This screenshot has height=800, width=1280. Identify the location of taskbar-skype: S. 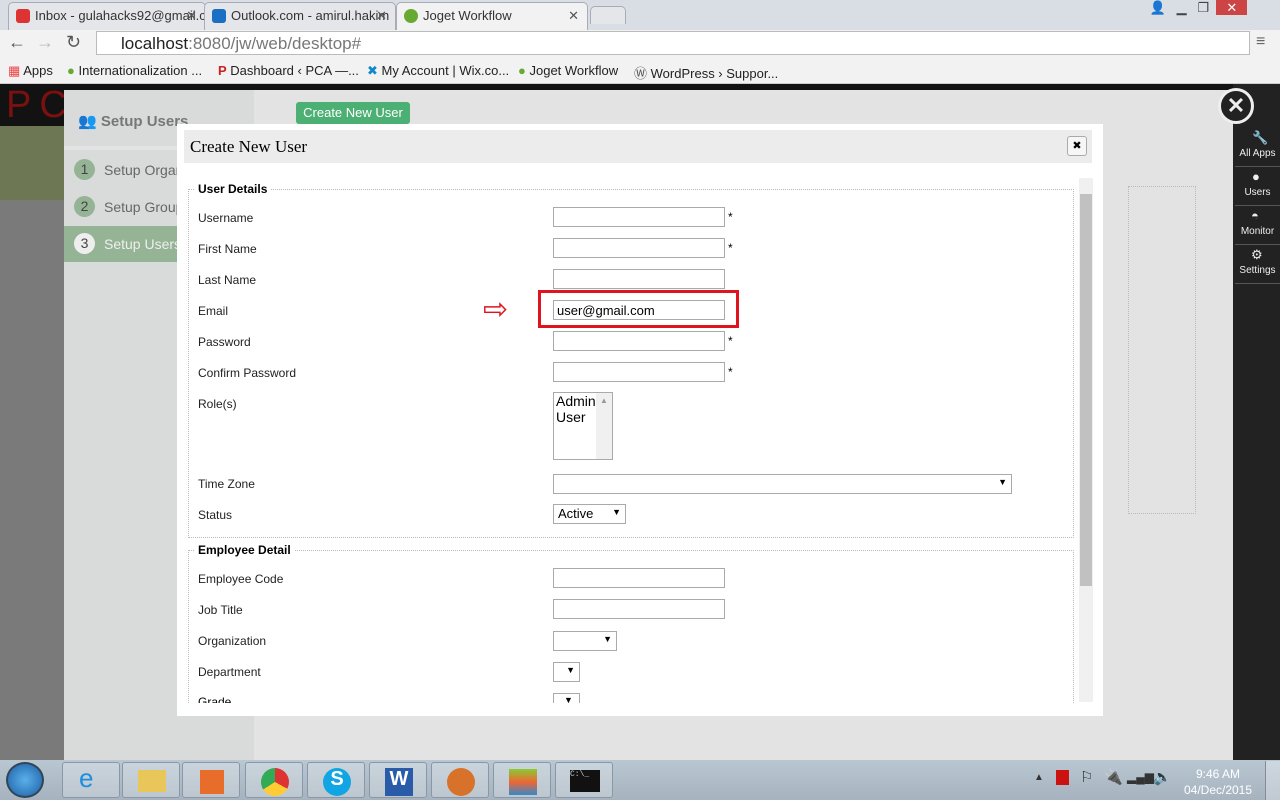
(336, 780).